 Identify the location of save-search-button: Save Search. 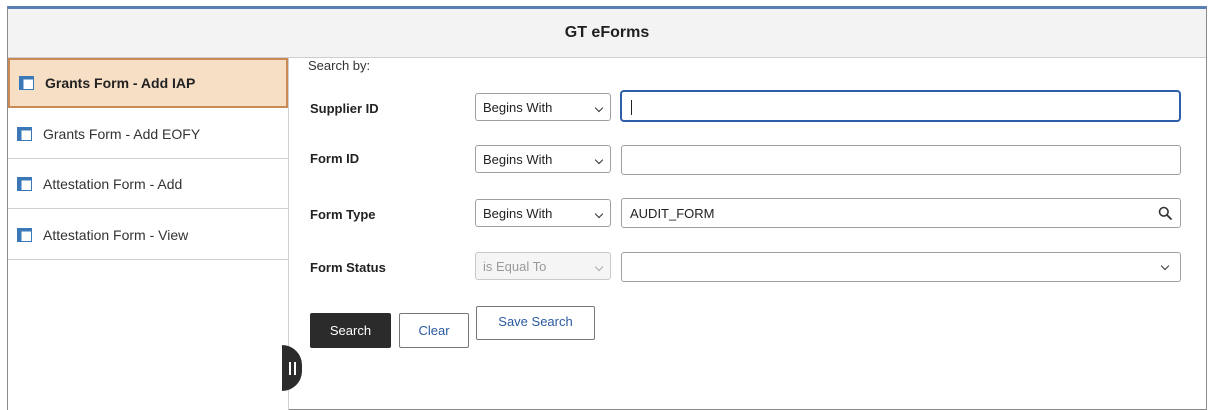
(535, 323).